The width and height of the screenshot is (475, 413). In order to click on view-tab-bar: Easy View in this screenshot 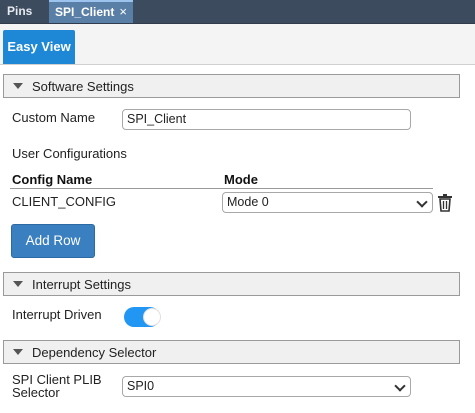, I will do `click(237, 44)`.